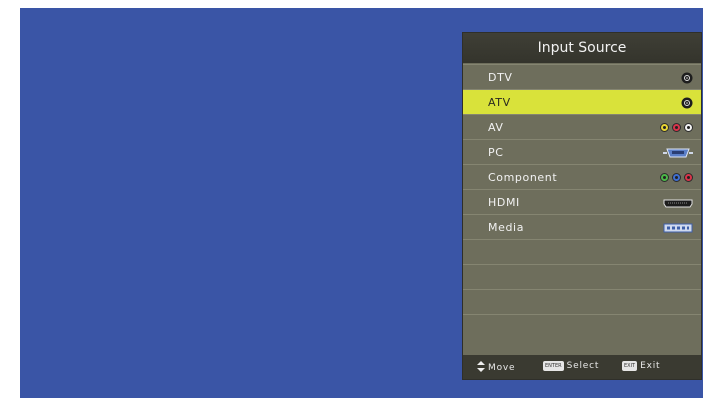 This screenshot has height=401, width=717. What do you see at coordinates (582, 226) in the screenshot?
I see `source-item-media: Media` at bounding box center [582, 226].